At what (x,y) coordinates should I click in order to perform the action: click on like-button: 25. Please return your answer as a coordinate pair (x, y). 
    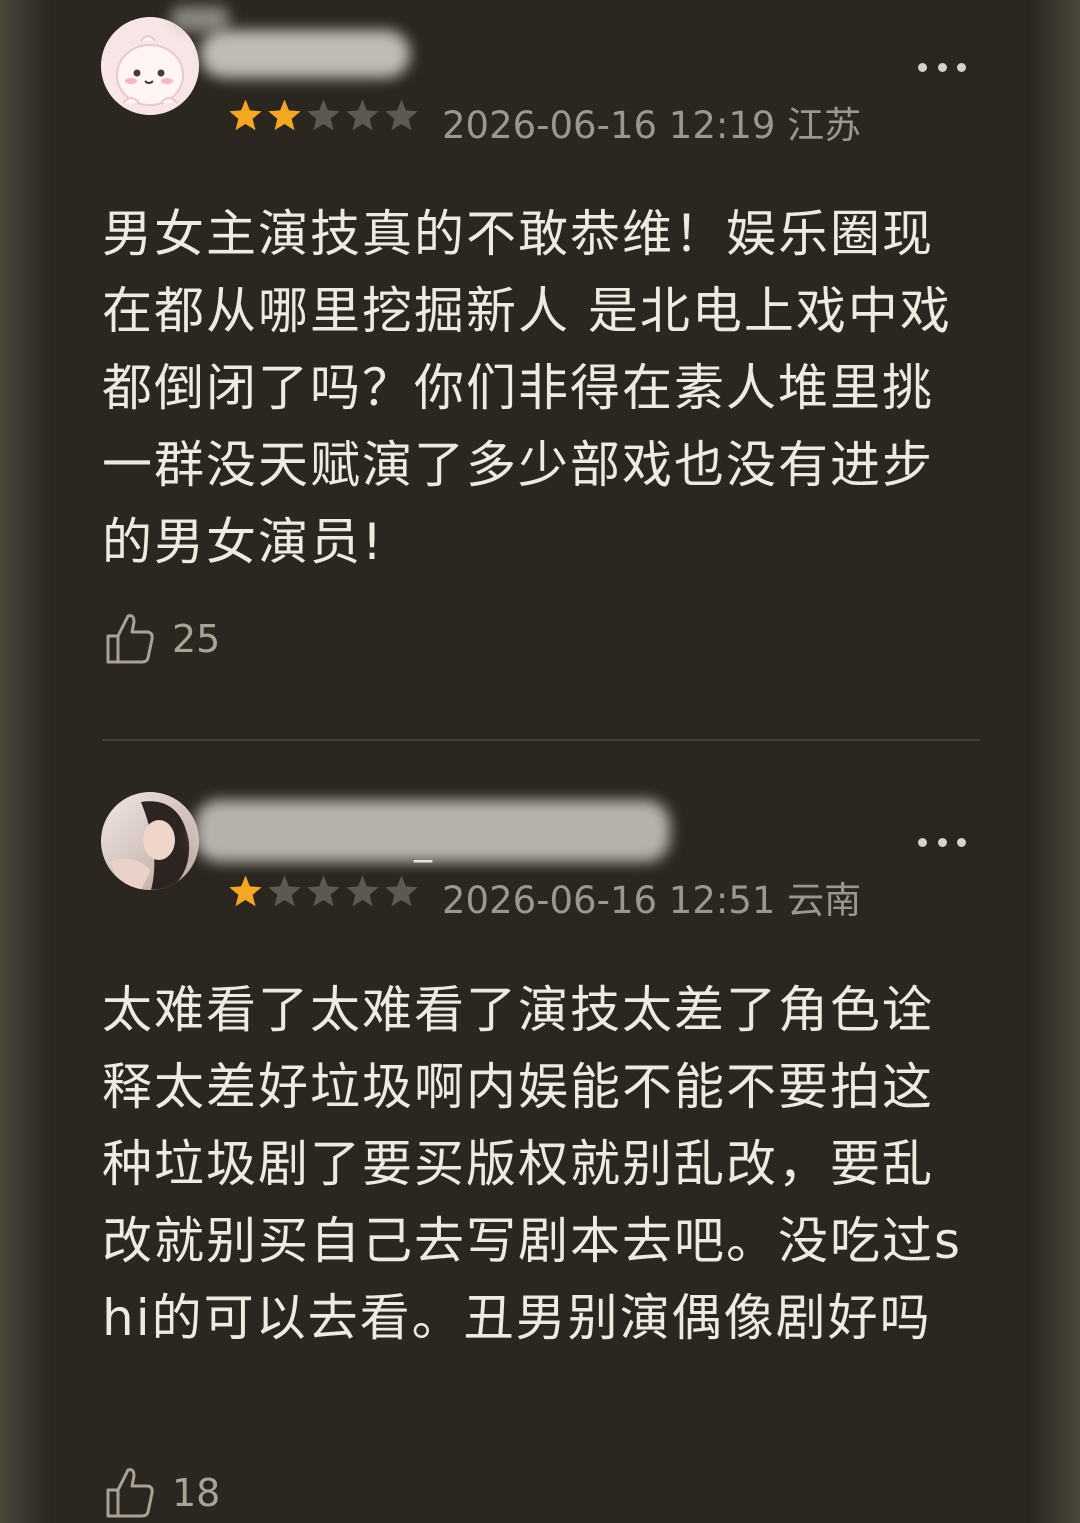
    Looking at the image, I should click on (162, 639).